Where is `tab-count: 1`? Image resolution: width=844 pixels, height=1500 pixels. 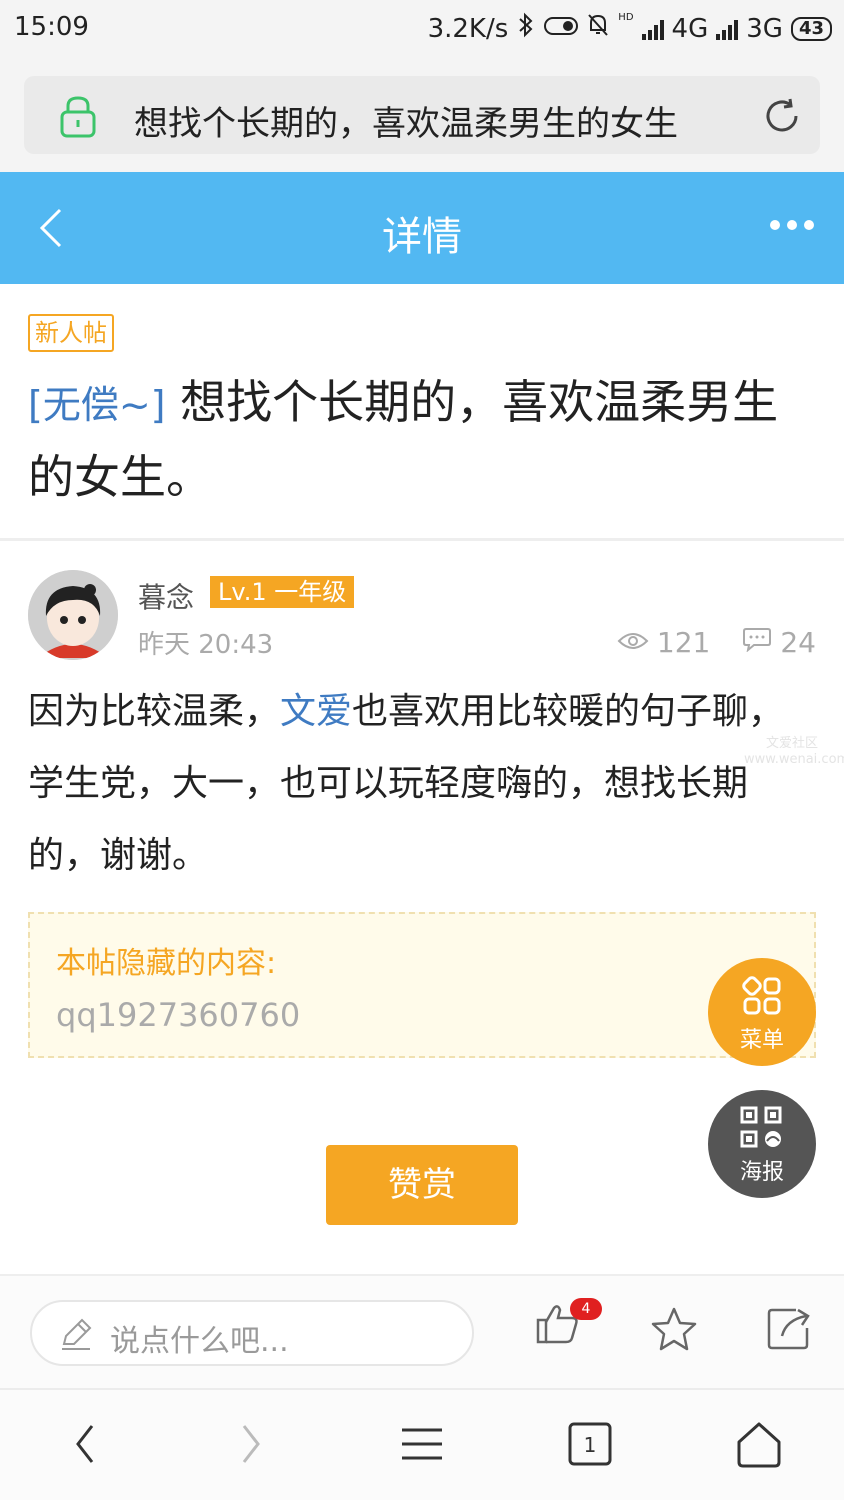 tab-count: 1 is located at coordinates (590, 1445).